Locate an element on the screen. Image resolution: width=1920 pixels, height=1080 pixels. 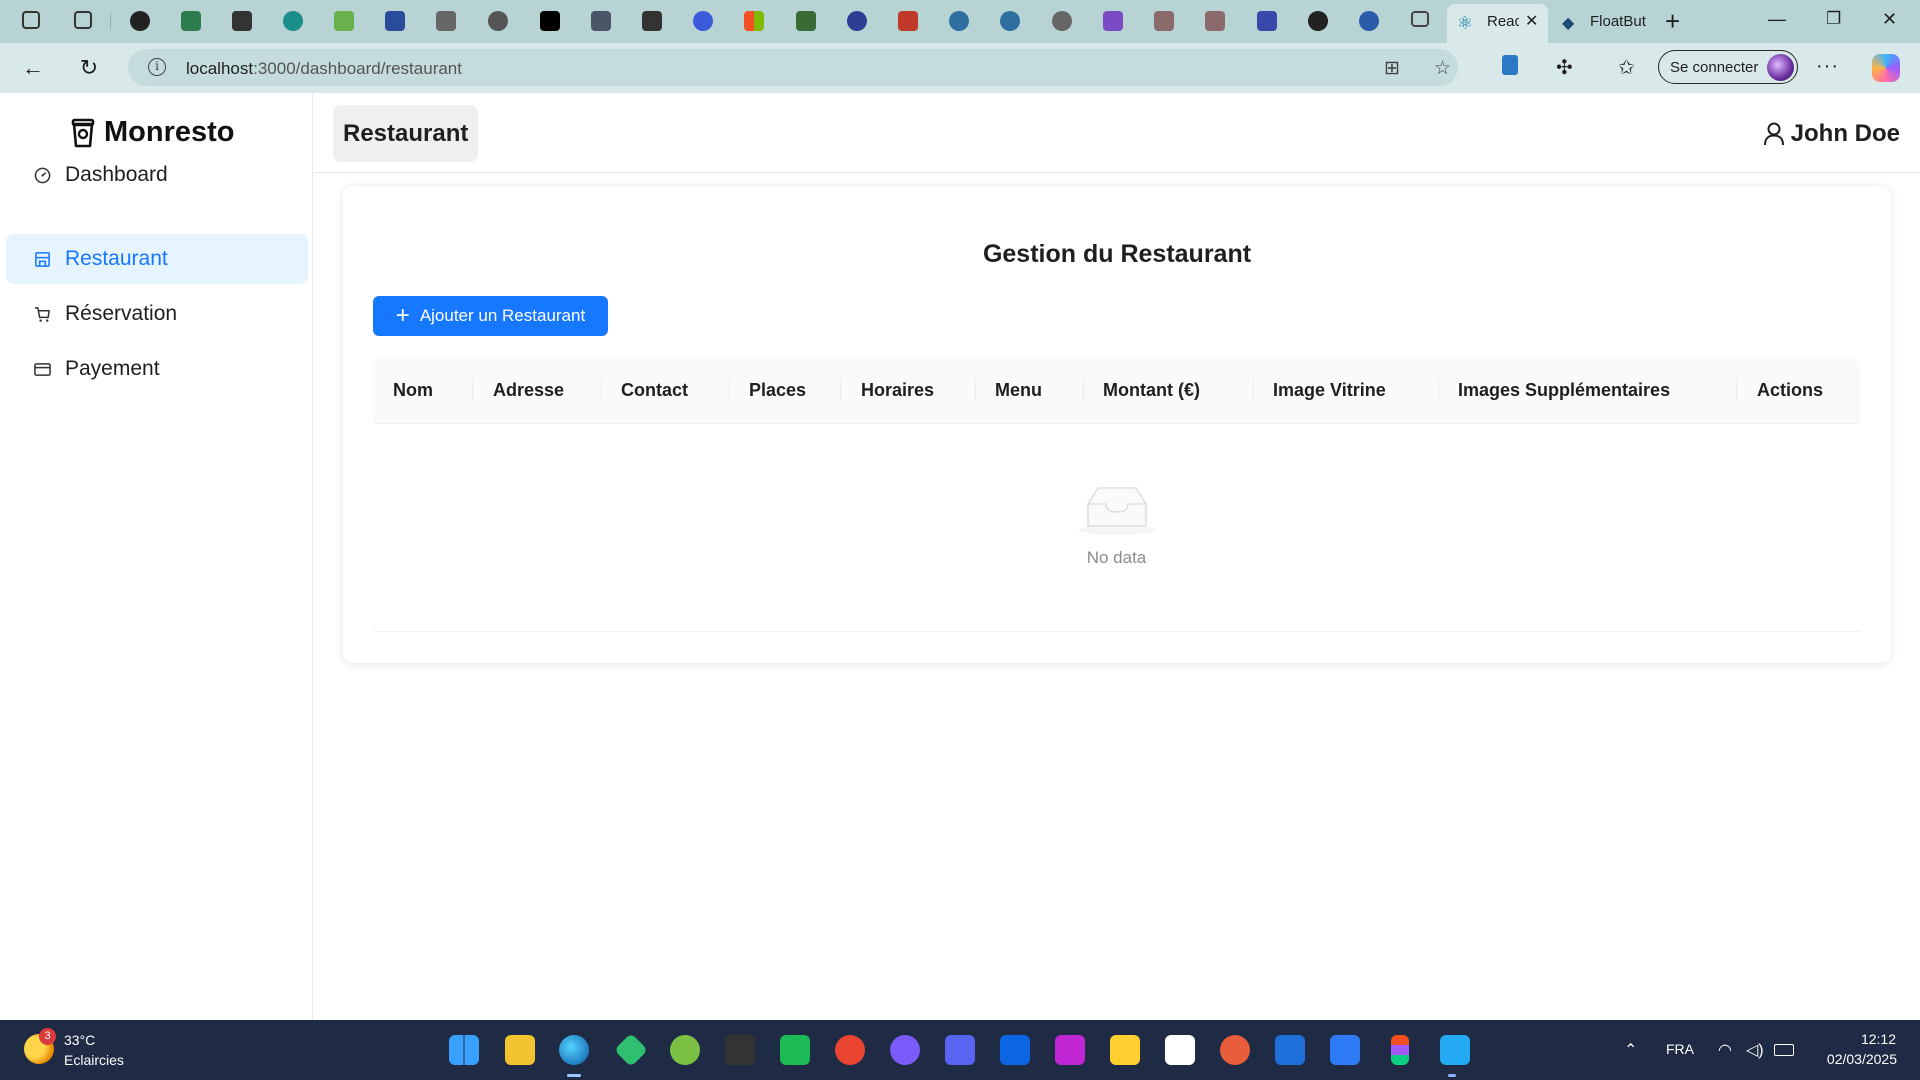
column-header-actions: Actions is located at coordinates (1790, 390).